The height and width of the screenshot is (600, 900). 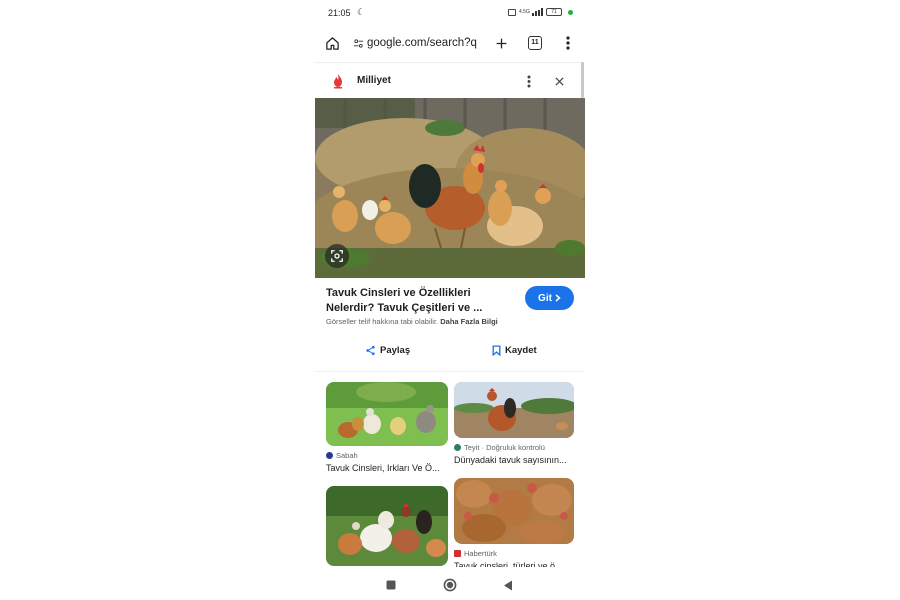 I want to click on site-logo, so click(x=338, y=81).